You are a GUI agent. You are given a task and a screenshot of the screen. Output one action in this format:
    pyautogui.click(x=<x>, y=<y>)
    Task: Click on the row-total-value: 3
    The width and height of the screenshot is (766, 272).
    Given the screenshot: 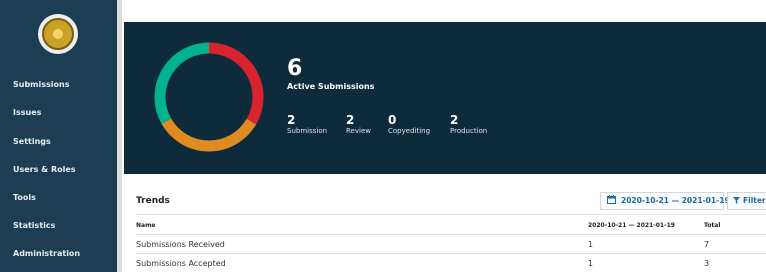 What is the action you would take?
    pyautogui.click(x=707, y=263)
    